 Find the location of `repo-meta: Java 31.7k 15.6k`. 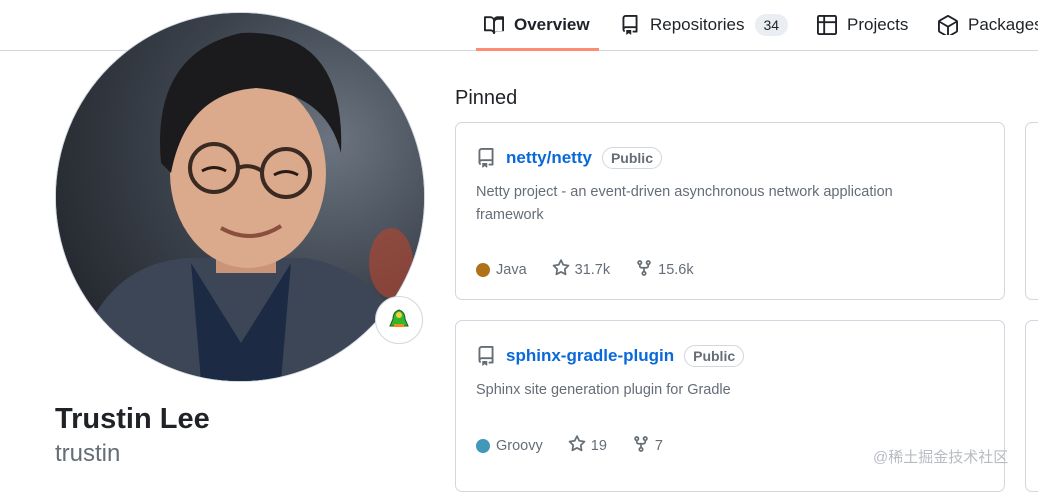

repo-meta: Java 31.7k 15.6k is located at coordinates (597, 270).